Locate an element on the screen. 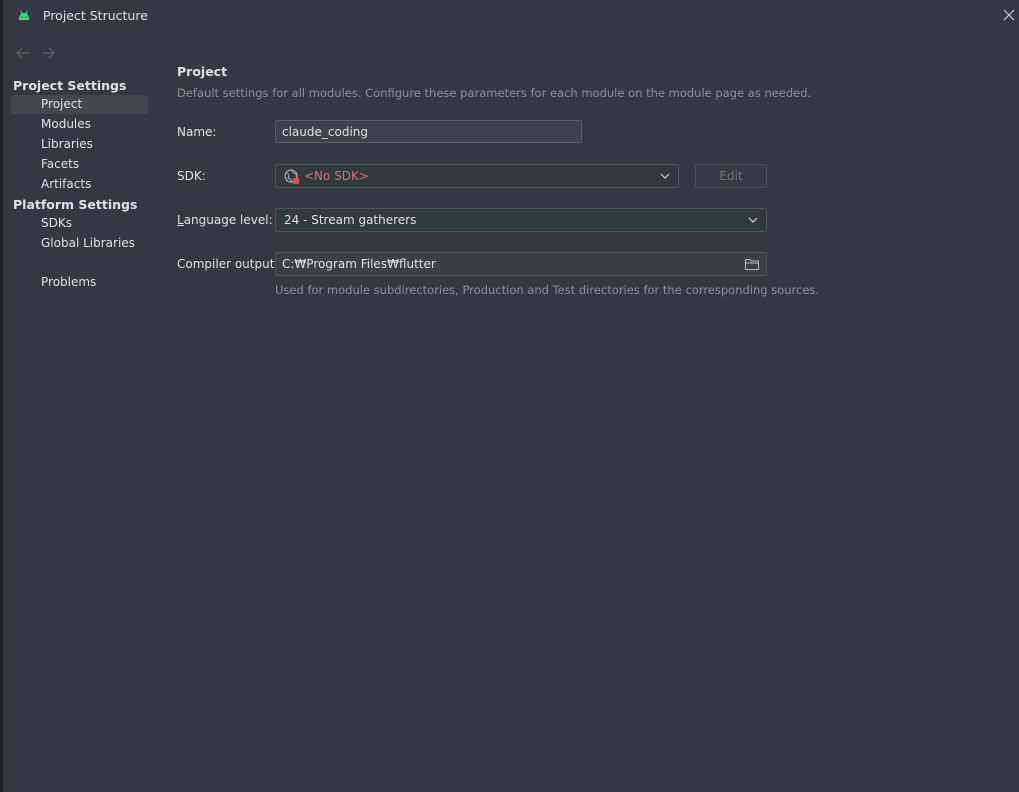 The height and width of the screenshot is (792, 1019). language-level-label-text: anguage level: is located at coordinates (228, 220).